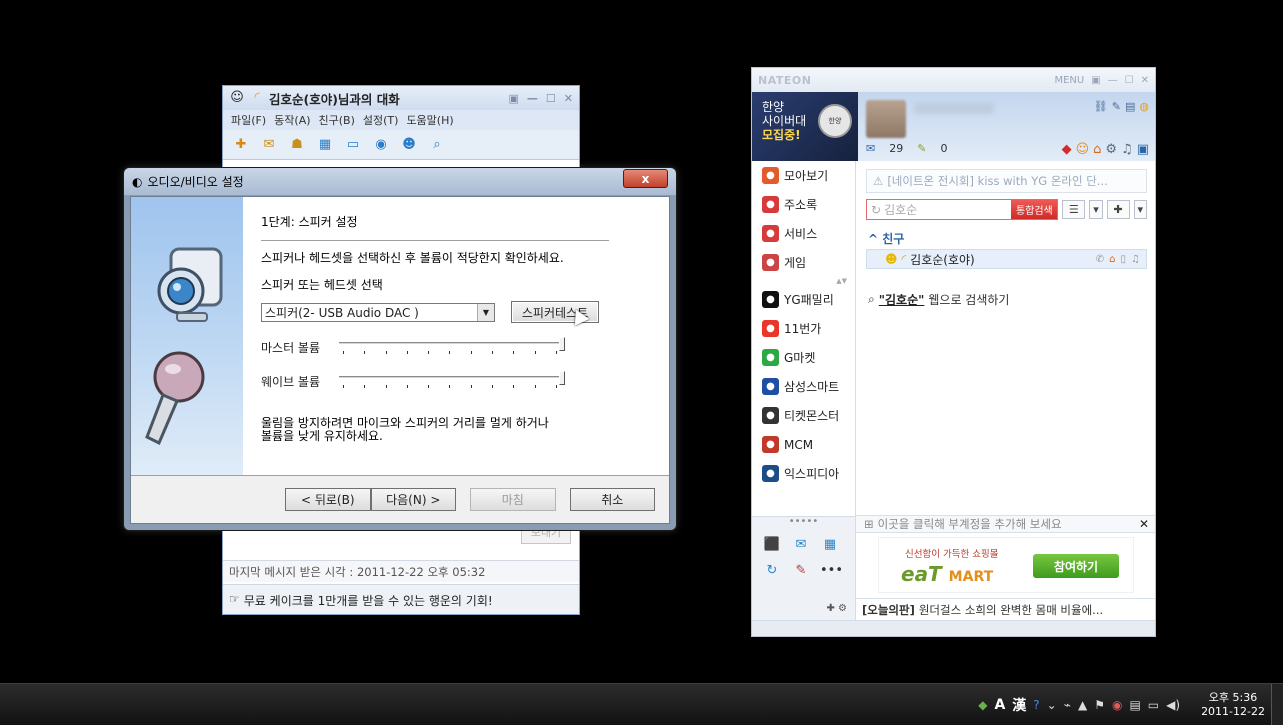 The height and width of the screenshot is (725, 1283). Describe the element at coordinates (772, 571) in the screenshot. I see `refresh-icon: ↻` at that location.